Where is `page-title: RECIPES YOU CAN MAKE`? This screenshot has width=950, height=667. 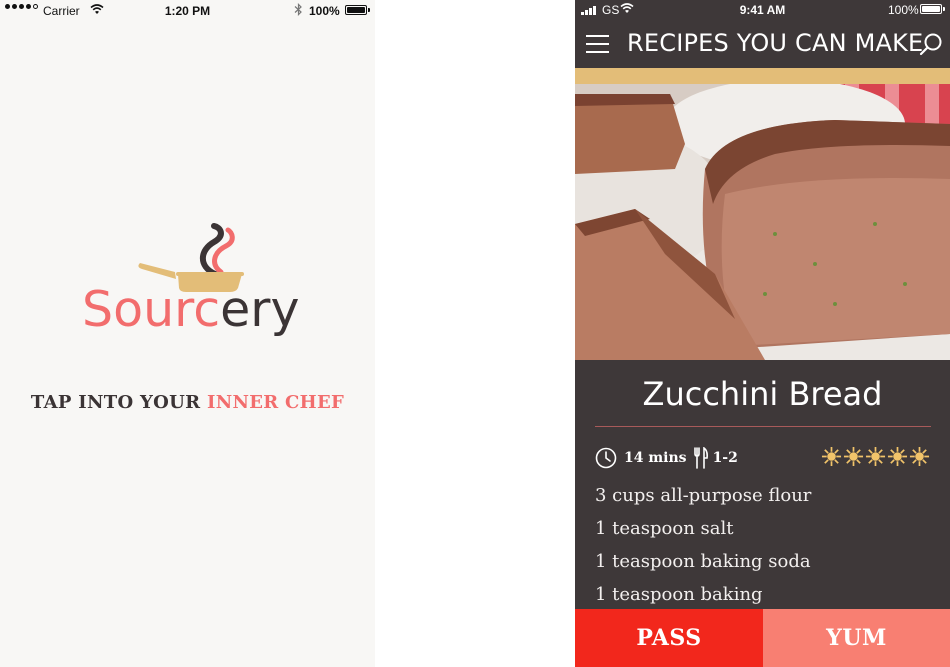
page-title: RECIPES YOU CAN MAKE is located at coordinates (775, 43).